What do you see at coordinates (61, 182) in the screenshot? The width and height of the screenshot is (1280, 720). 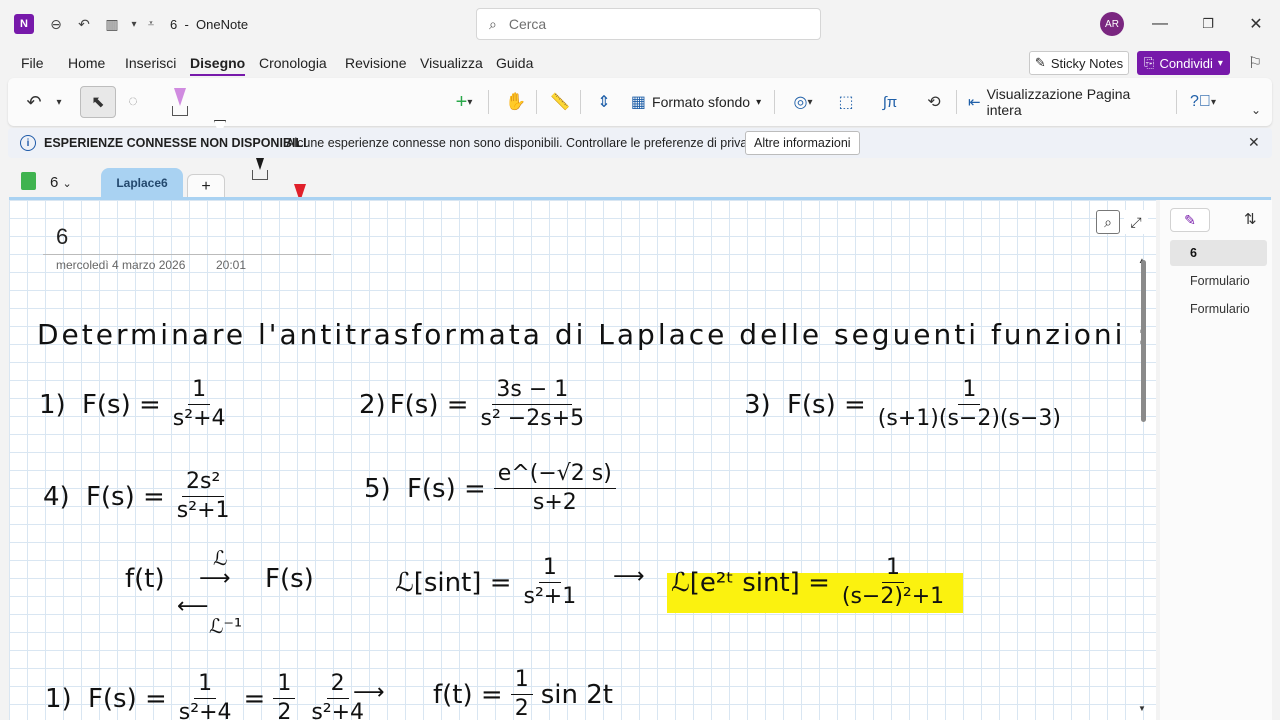 I see `notebook-selector: 6 ⌄` at bounding box center [61, 182].